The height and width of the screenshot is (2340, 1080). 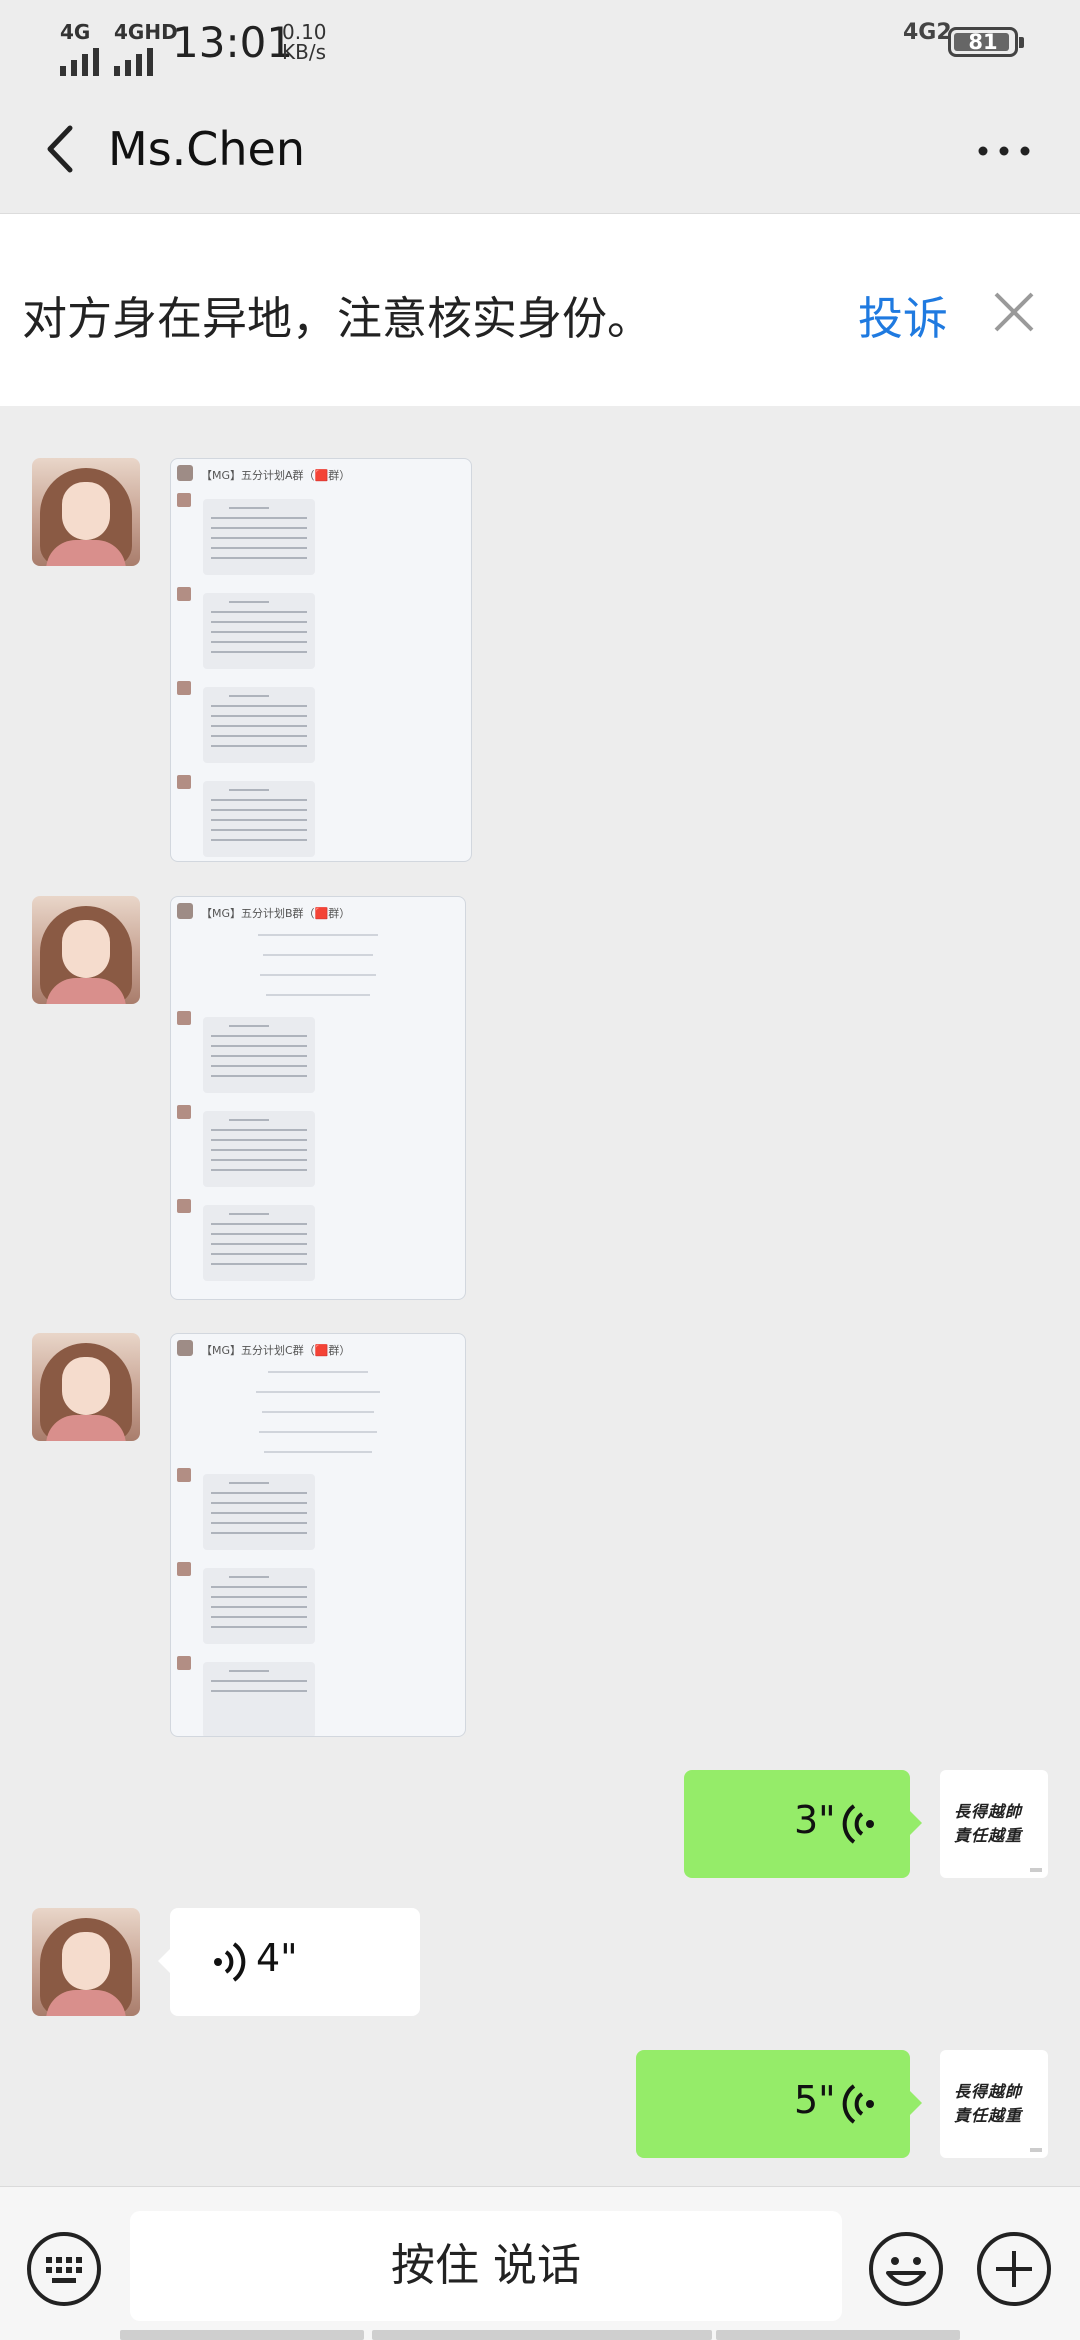 What do you see at coordinates (318, 1348) in the screenshot?
I see `image-header: 【MG】五分计划C群（🟥群）` at bounding box center [318, 1348].